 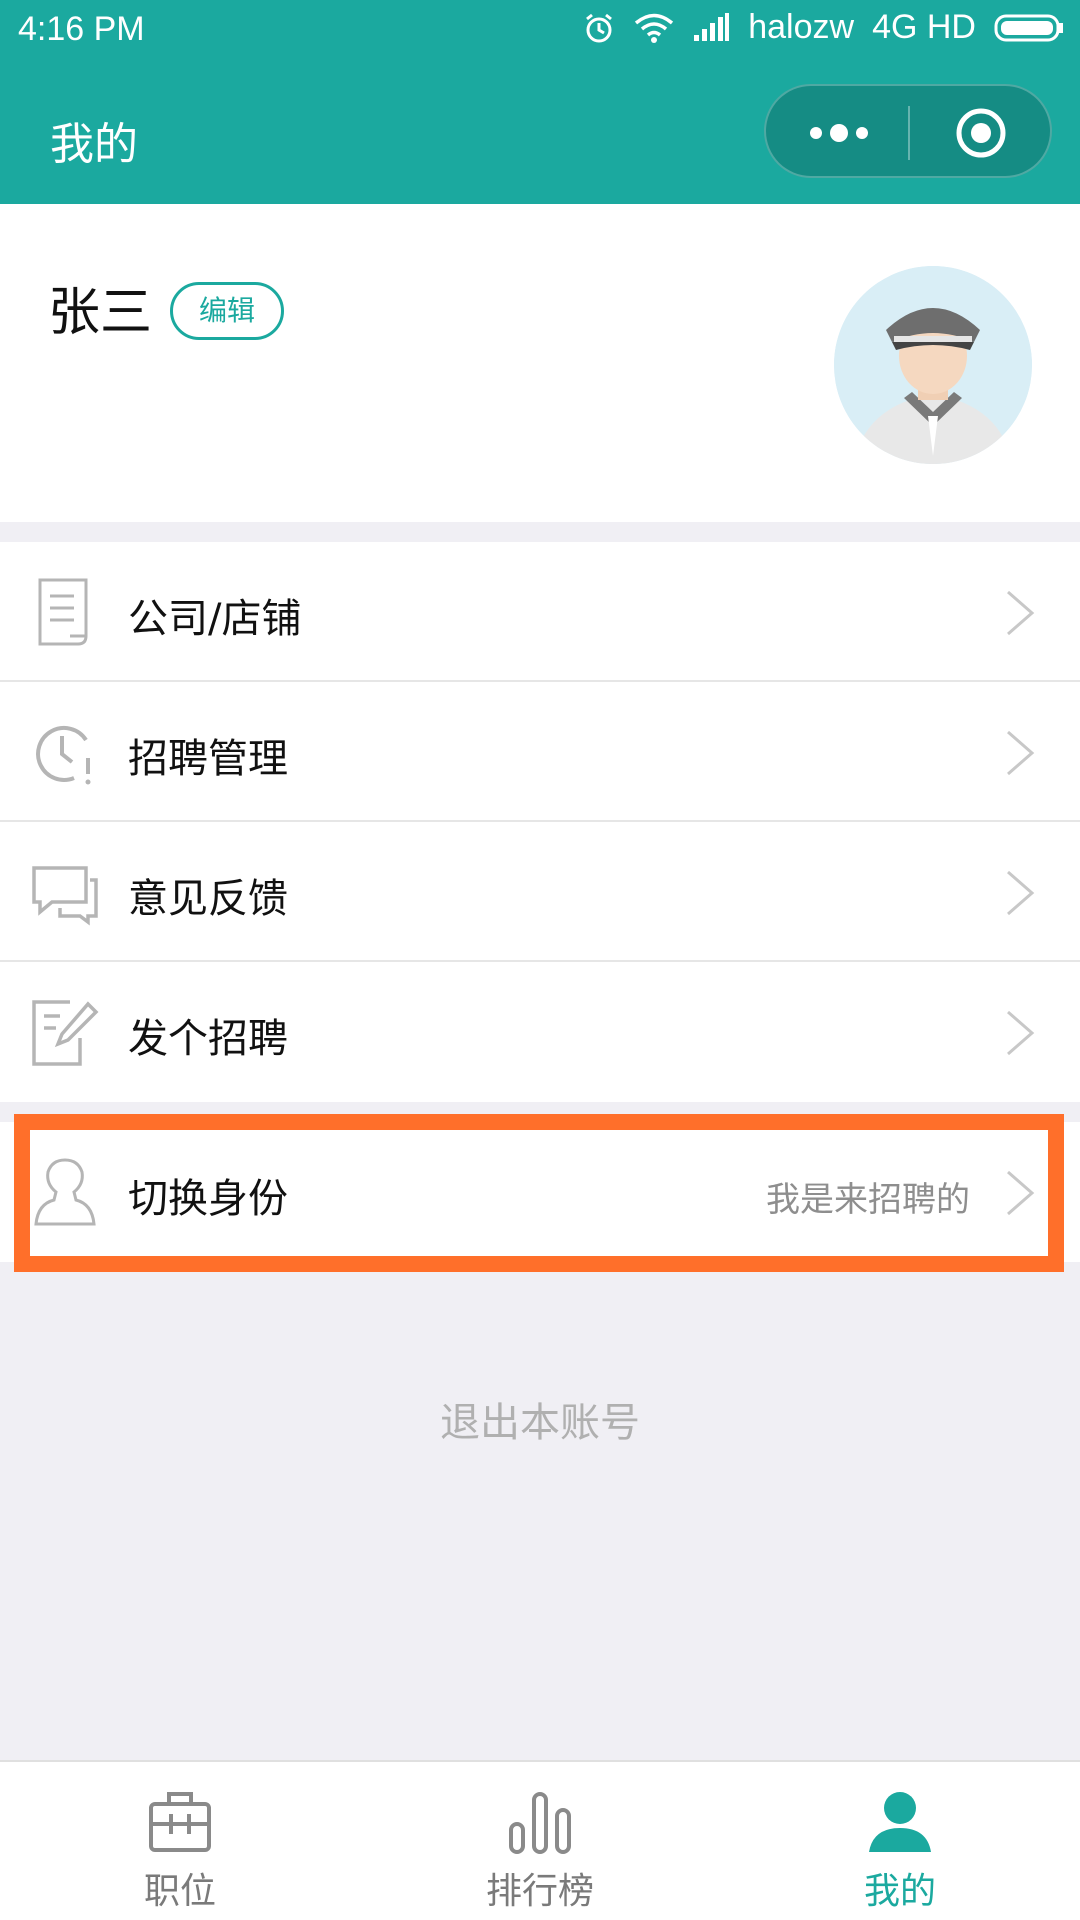 I want to click on more-dots-icon, so click(x=839, y=133).